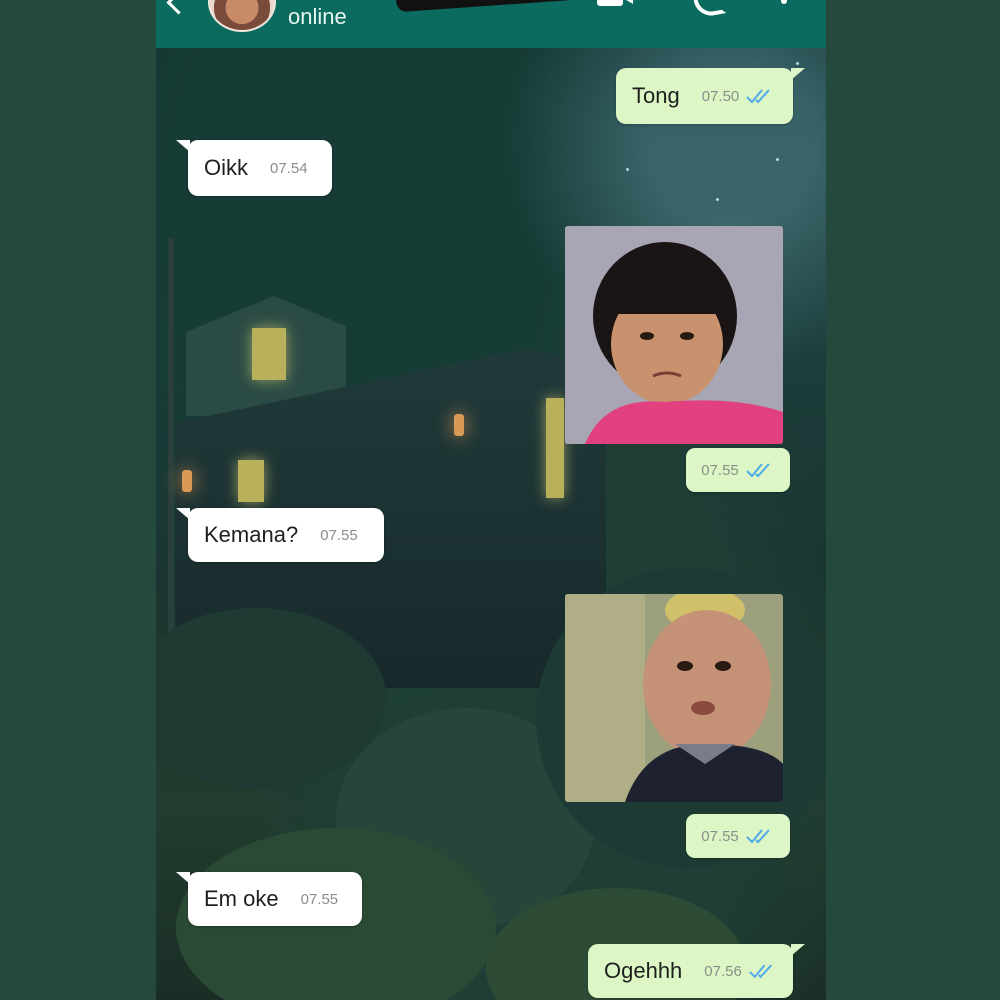  Describe the element at coordinates (784, 2) in the screenshot. I see `more-menu-icon` at that location.